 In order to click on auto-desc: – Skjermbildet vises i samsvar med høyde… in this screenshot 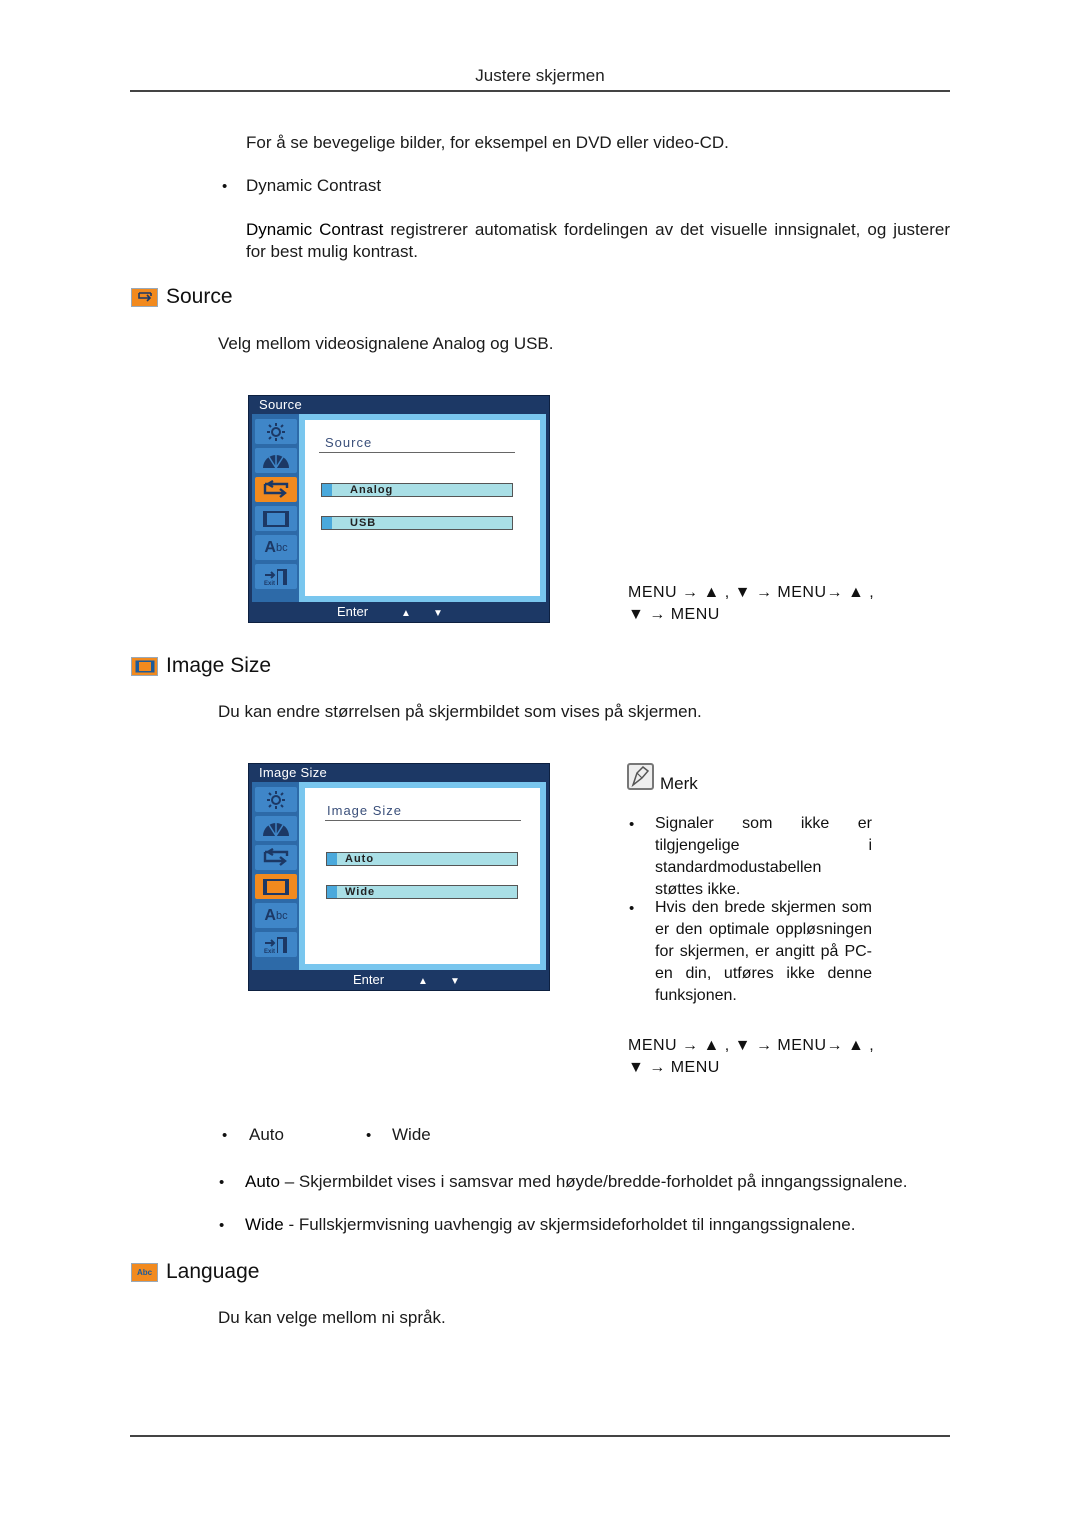, I will do `click(593, 1181)`.